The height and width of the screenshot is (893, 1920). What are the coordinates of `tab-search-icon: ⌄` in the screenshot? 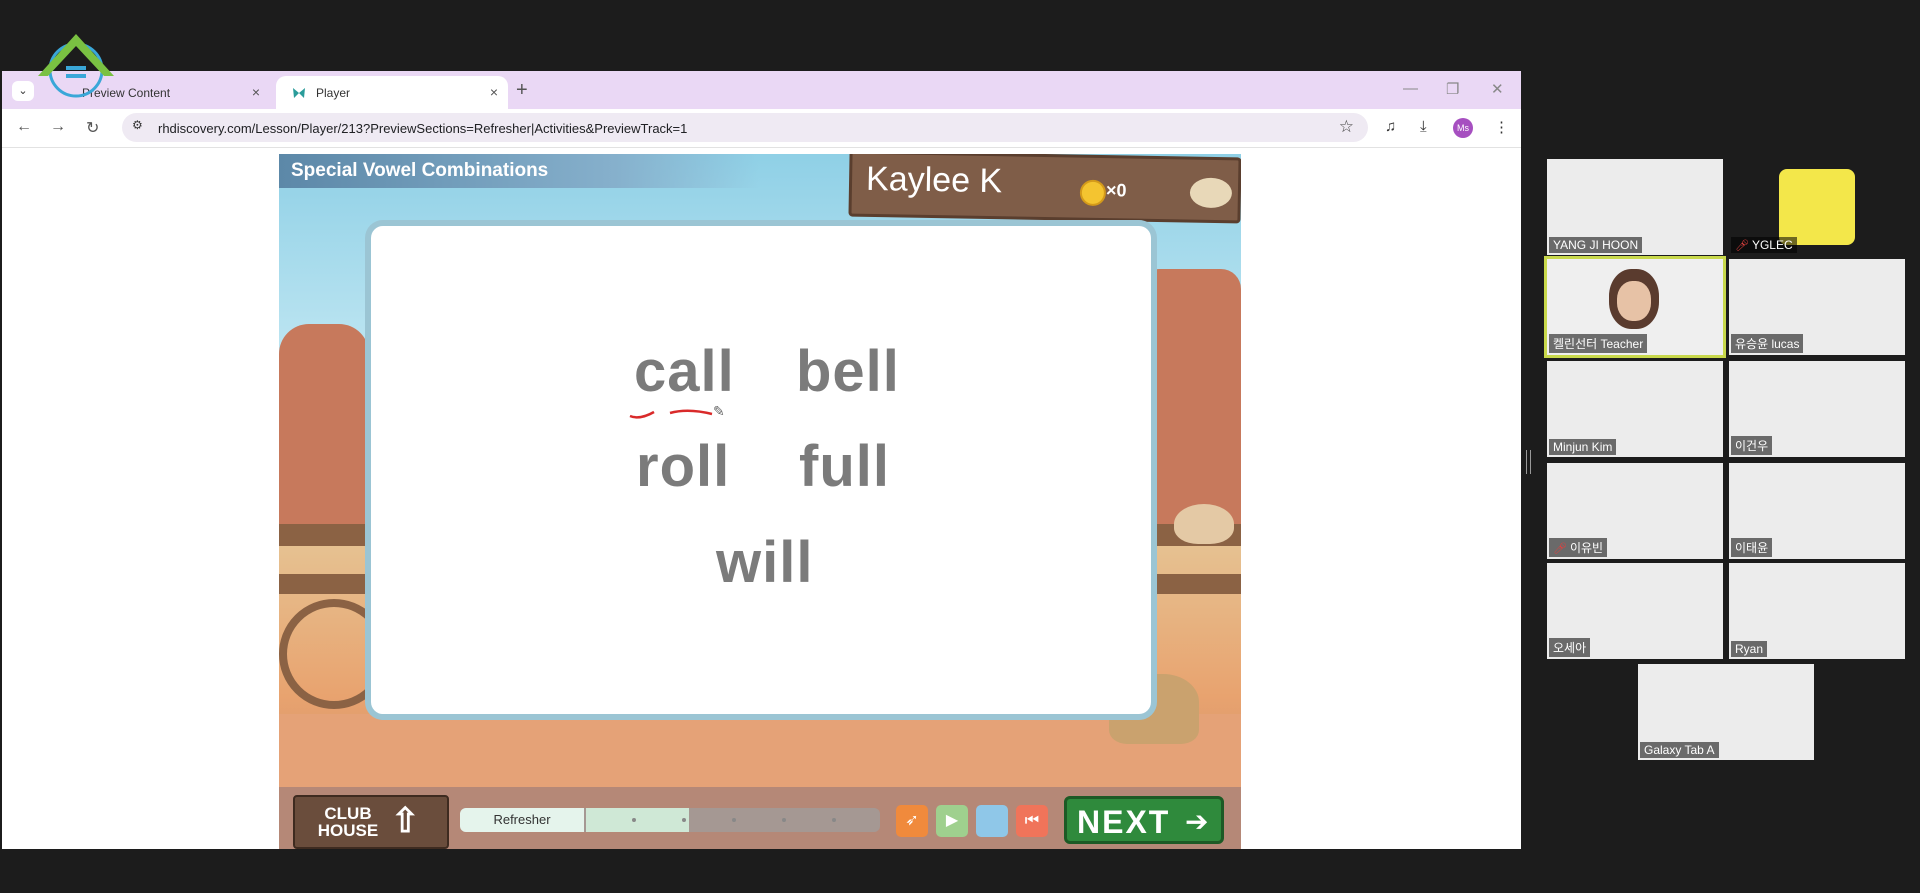 It's located at (23, 91).